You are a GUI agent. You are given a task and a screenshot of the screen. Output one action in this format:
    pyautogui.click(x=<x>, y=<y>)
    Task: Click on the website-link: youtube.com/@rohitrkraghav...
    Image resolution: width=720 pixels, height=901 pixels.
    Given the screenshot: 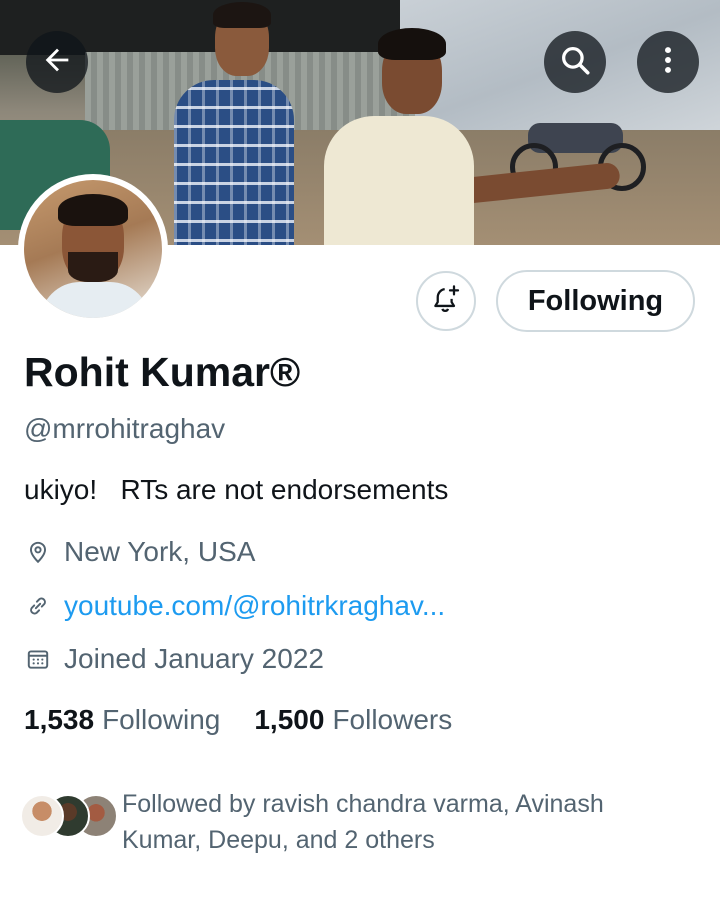 What is the action you would take?
    pyautogui.click(x=254, y=606)
    